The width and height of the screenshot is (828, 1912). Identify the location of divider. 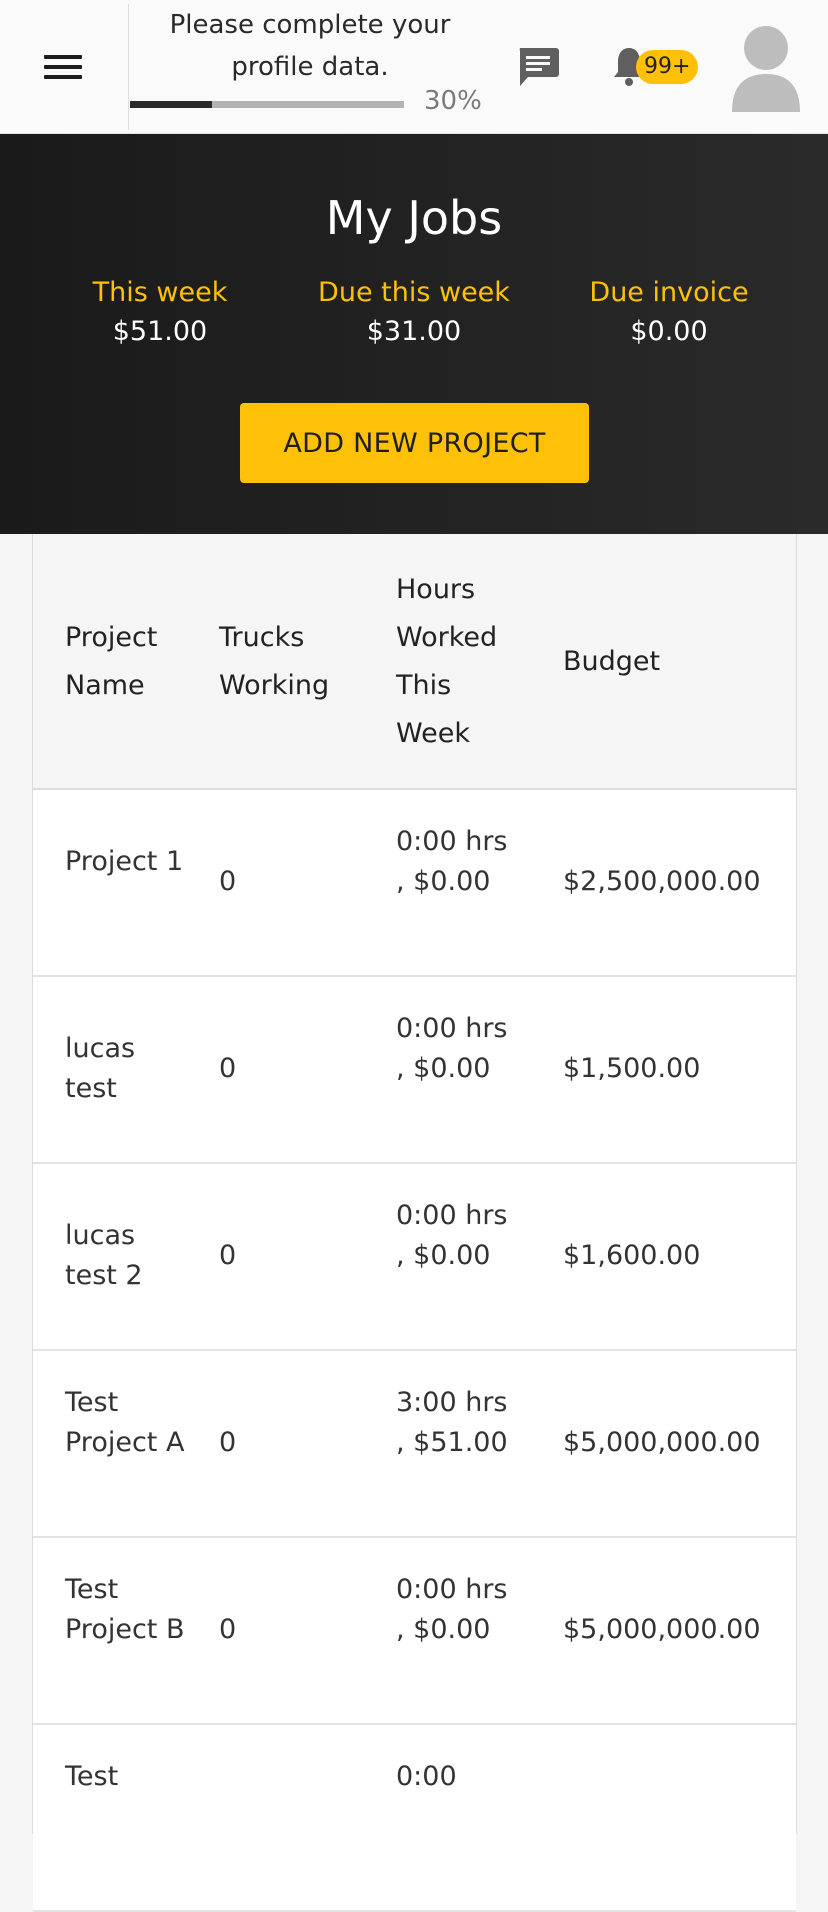
(128, 67).